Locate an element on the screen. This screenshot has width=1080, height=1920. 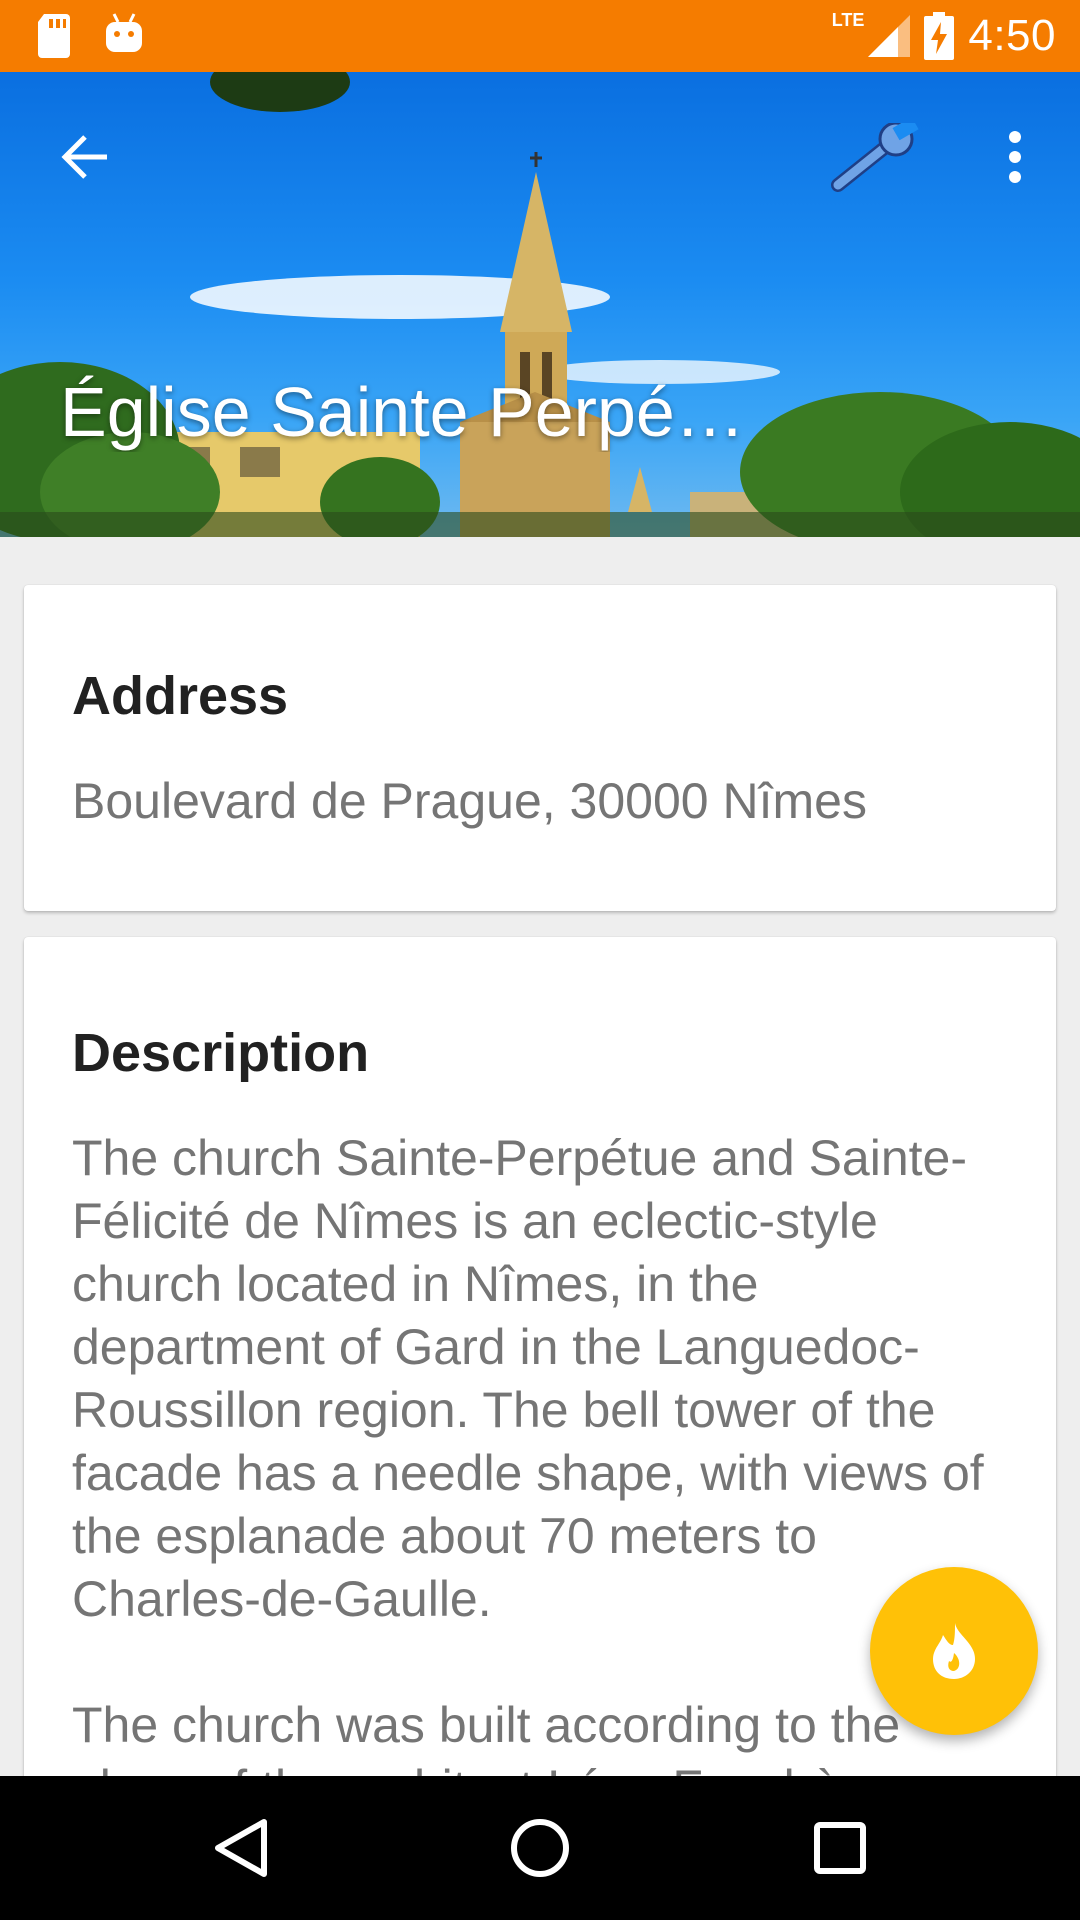
navigation-bar is located at coordinates (540, 1848).